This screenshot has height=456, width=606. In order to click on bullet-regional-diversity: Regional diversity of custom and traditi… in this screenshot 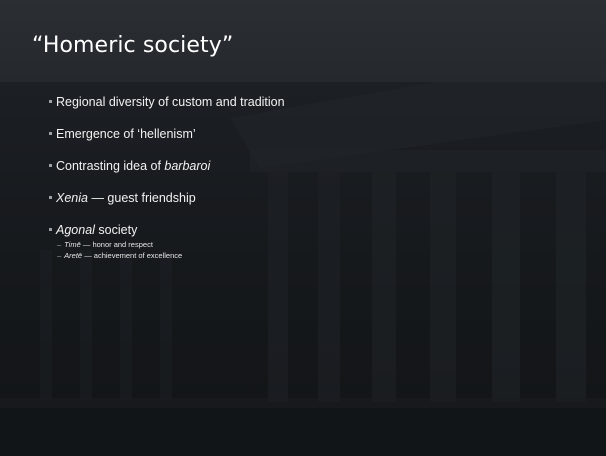, I will do `click(312, 102)`.